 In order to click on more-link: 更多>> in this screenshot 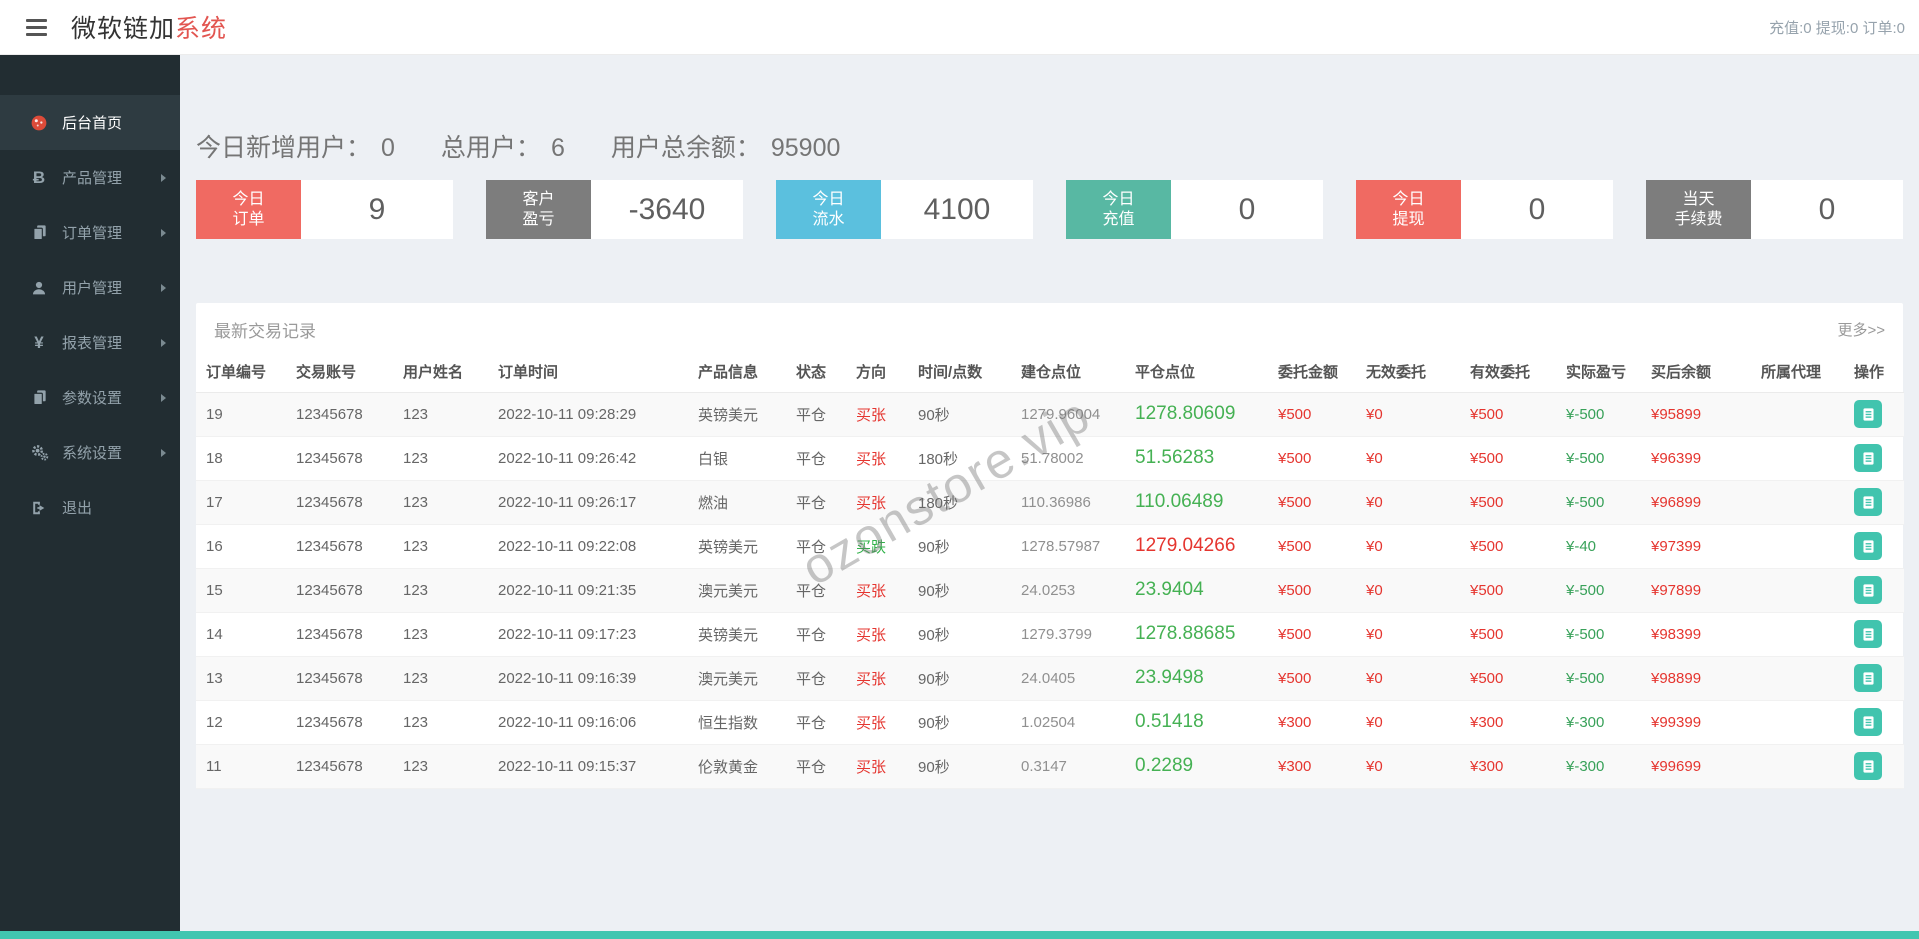, I will do `click(1861, 329)`.